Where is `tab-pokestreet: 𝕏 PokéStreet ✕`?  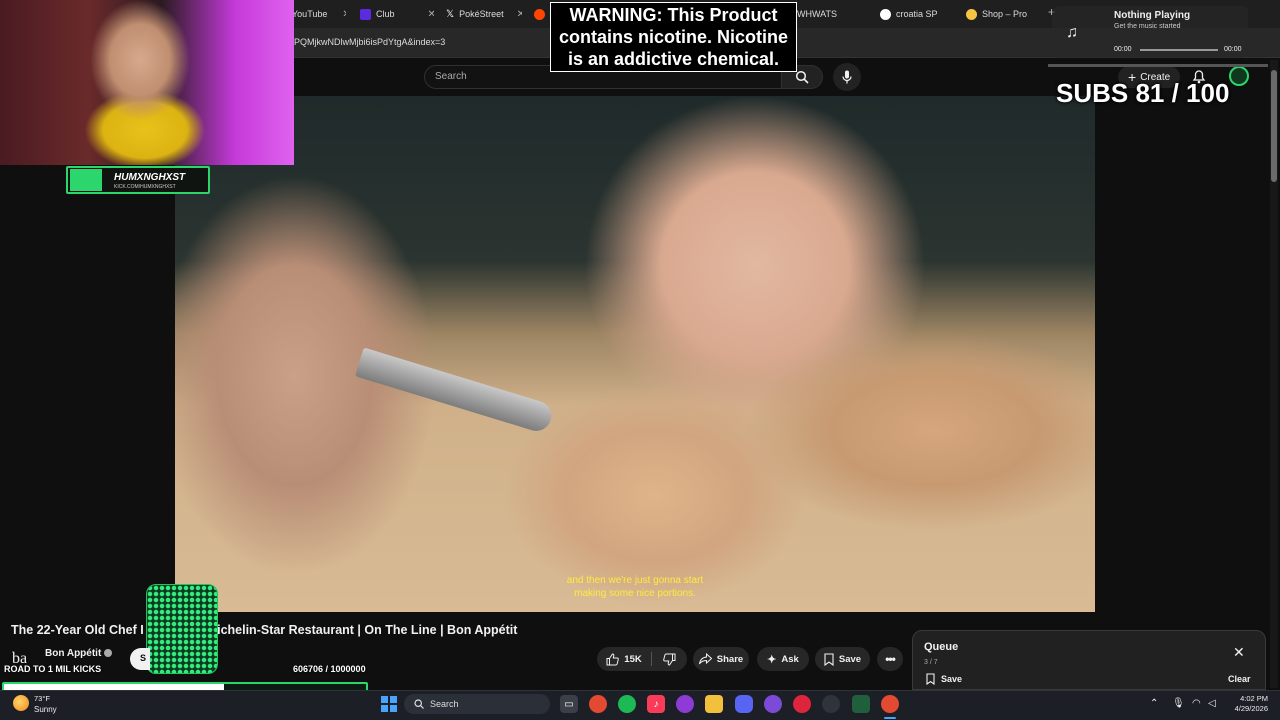
tab-pokestreet: 𝕏 PokéStreet ✕ is located at coordinates (484, 14).